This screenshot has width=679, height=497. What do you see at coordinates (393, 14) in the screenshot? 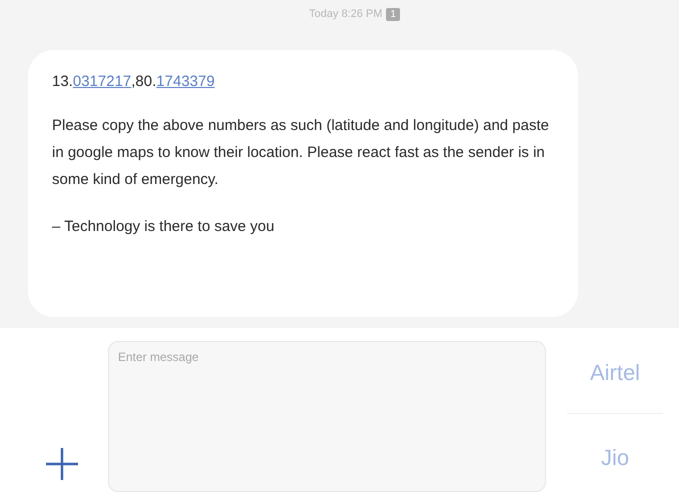
I see `sim-badge: 1` at bounding box center [393, 14].